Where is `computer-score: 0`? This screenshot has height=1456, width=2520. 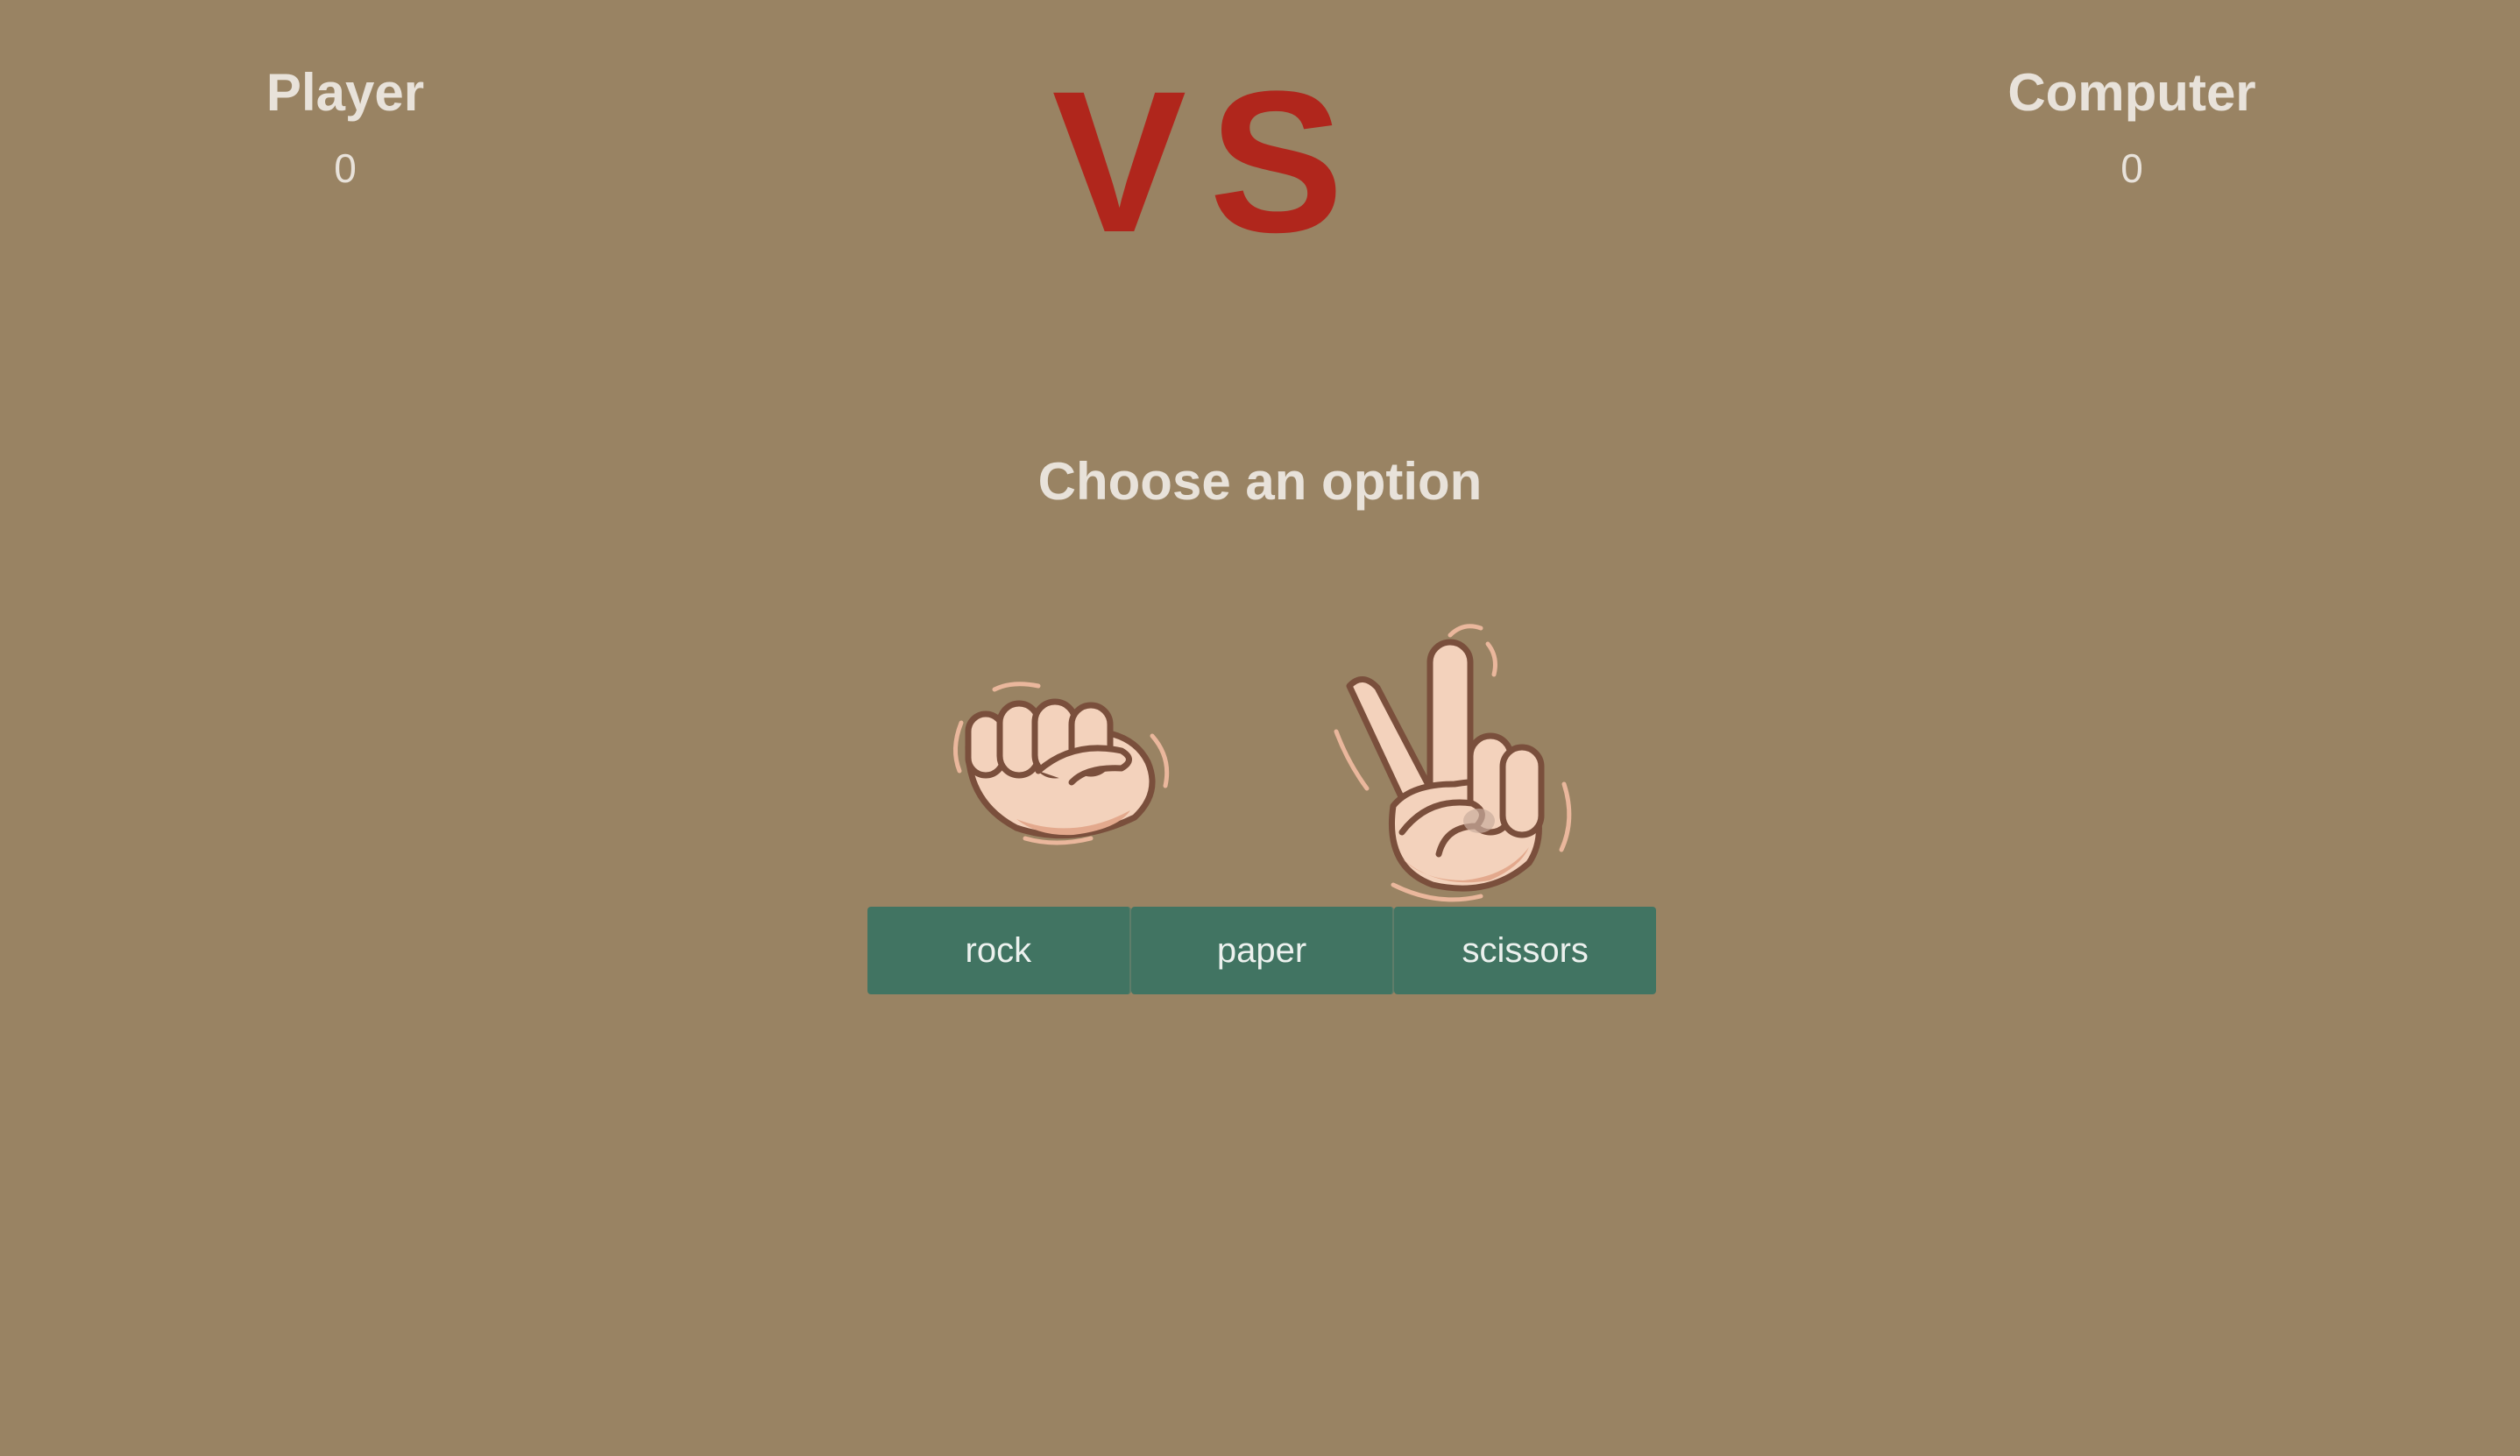 computer-score: 0 is located at coordinates (2131, 168).